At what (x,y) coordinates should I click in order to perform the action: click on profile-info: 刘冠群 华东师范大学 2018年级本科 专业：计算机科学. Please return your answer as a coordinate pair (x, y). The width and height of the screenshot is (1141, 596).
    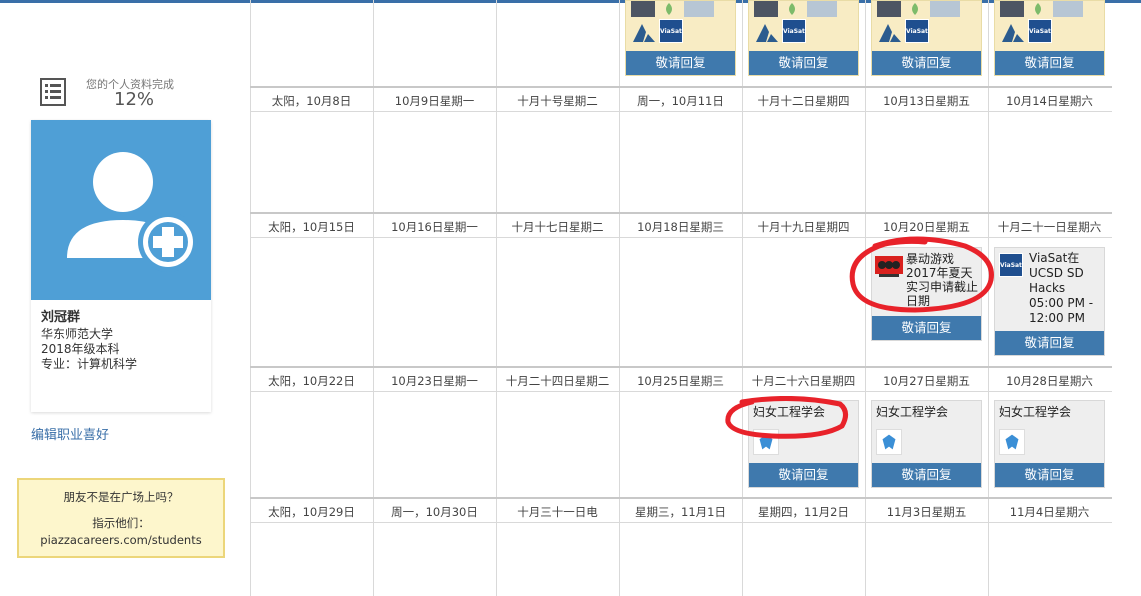
    Looking at the image, I should click on (89, 341).